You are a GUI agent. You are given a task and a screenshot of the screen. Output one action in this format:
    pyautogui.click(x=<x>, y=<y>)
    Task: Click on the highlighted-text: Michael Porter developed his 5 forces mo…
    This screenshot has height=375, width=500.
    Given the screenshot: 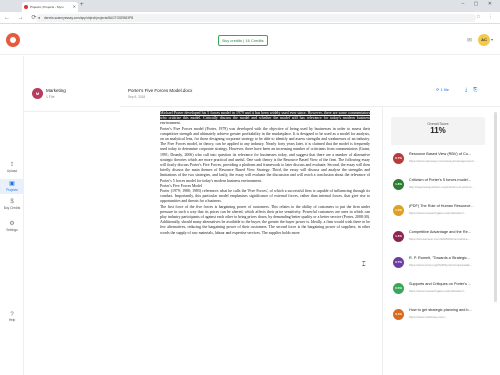 What is the action you would take?
    pyautogui.click(x=265, y=116)
    